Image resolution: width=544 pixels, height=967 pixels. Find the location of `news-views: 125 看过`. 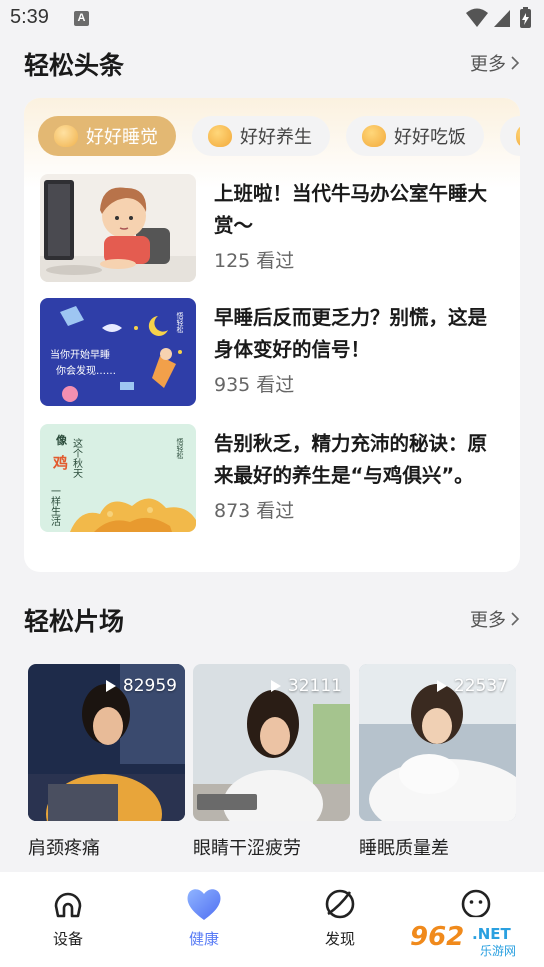

news-views: 125 看过 is located at coordinates (254, 261).